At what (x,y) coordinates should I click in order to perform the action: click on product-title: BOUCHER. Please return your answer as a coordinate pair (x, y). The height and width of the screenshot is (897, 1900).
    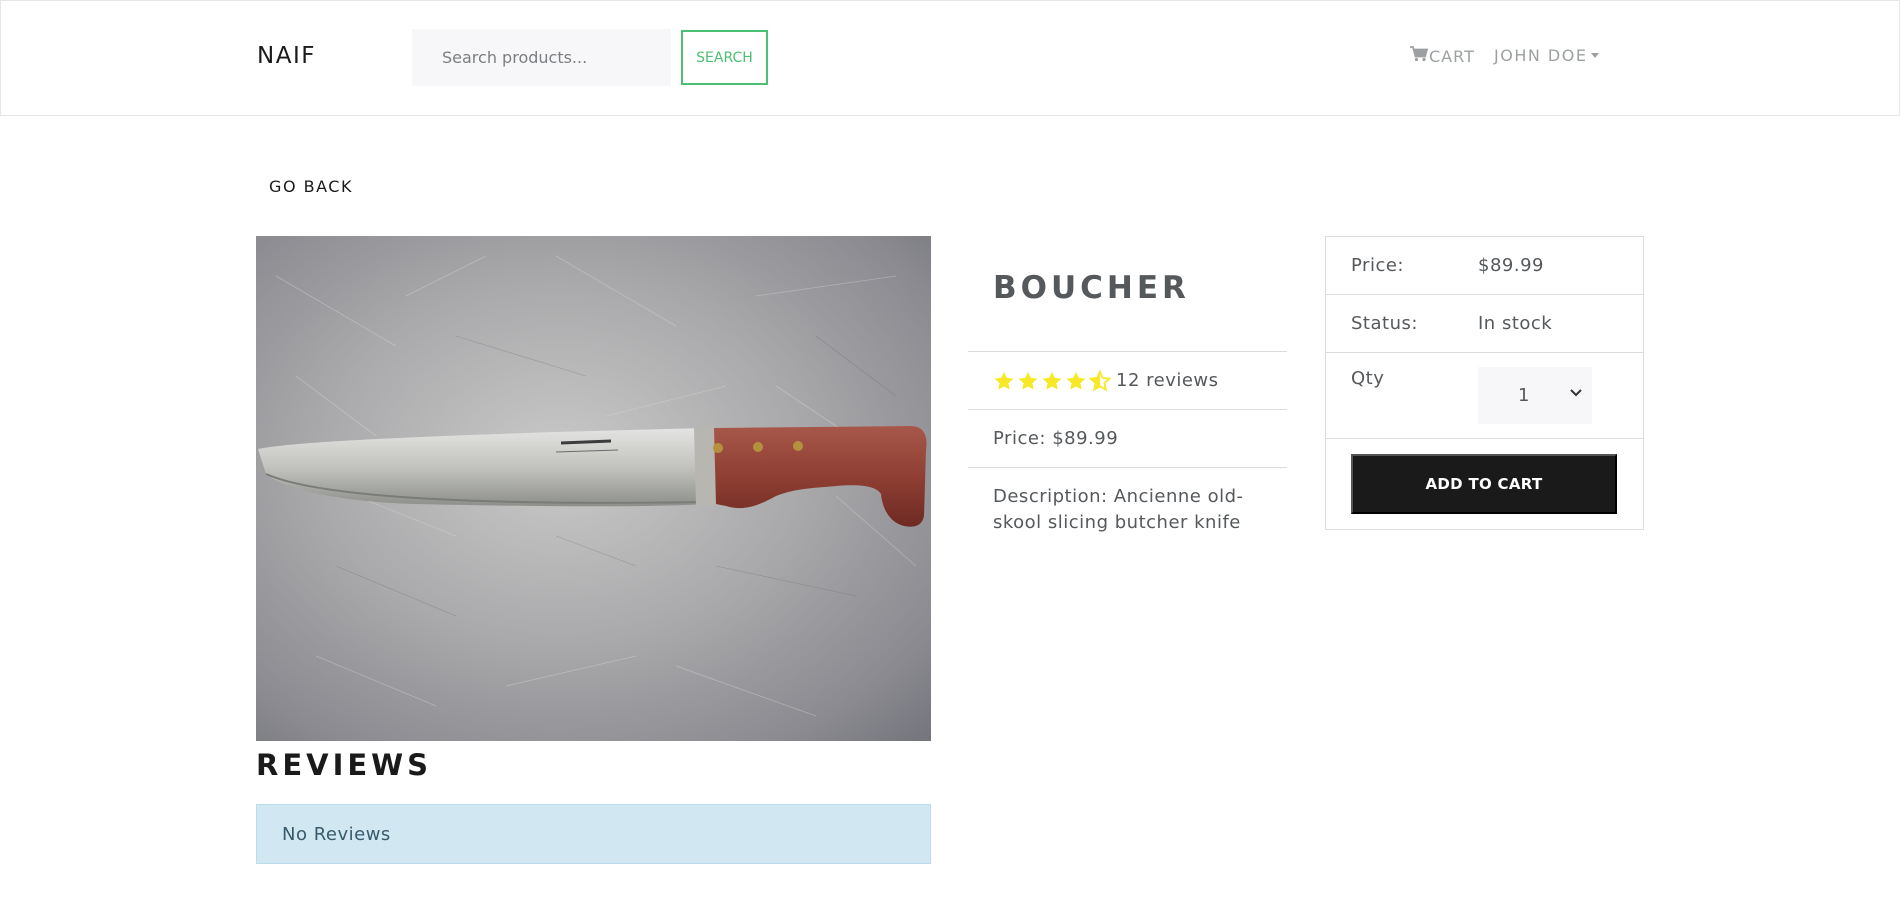
    Looking at the image, I should click on (1127, 294).